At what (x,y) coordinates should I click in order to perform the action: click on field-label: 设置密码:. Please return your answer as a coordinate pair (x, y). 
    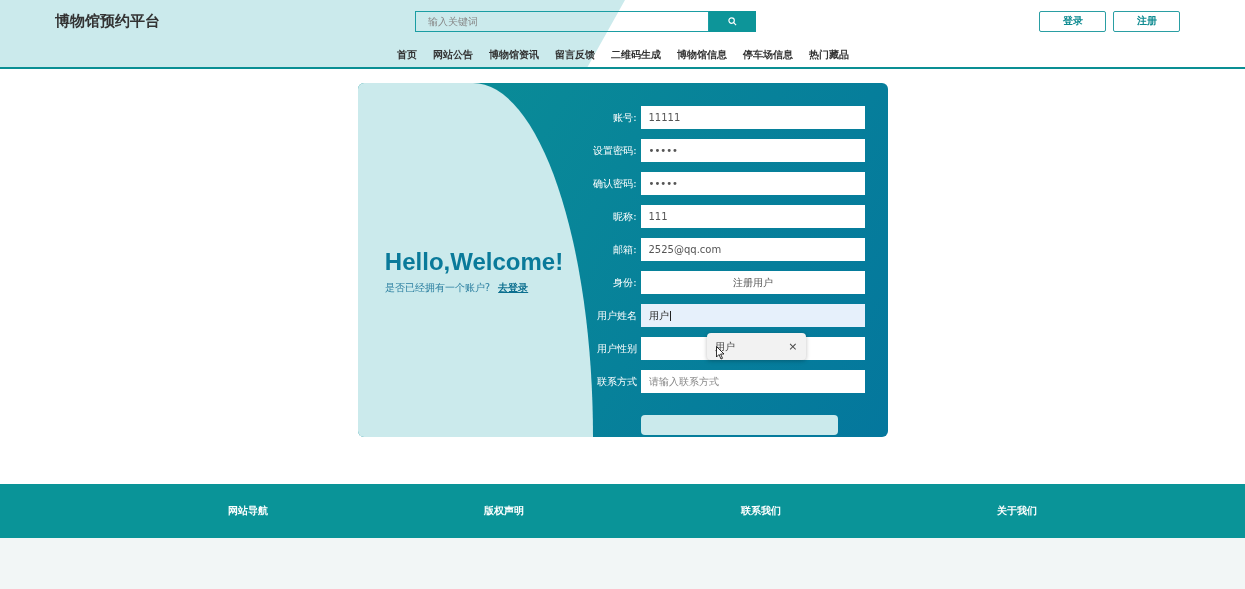
    Looking at the image, I should click on (615, 150).